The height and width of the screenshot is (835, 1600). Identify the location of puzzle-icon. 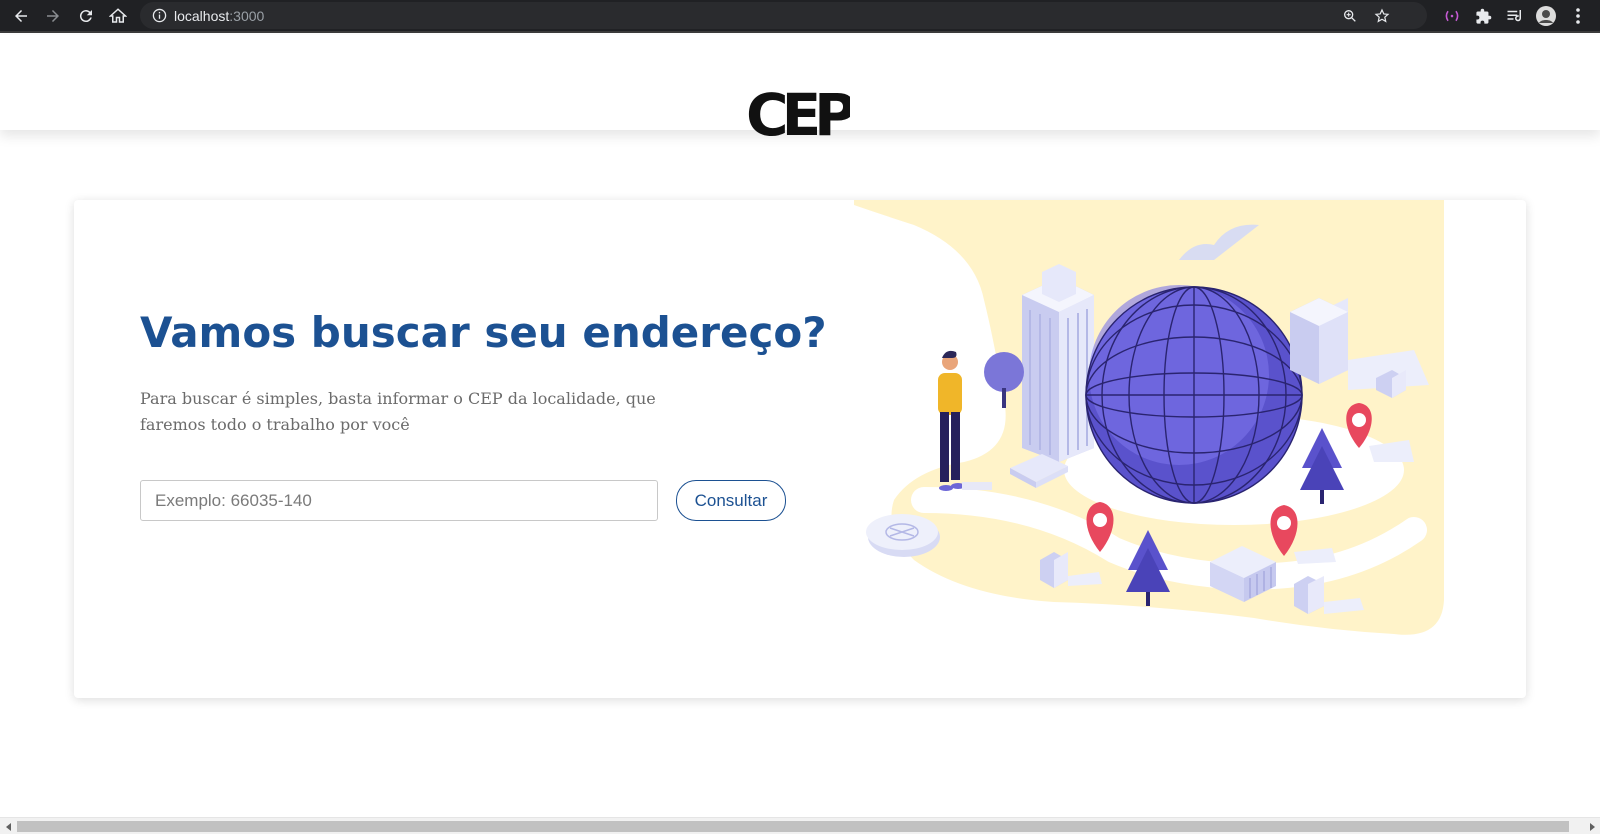
(1483, 16).